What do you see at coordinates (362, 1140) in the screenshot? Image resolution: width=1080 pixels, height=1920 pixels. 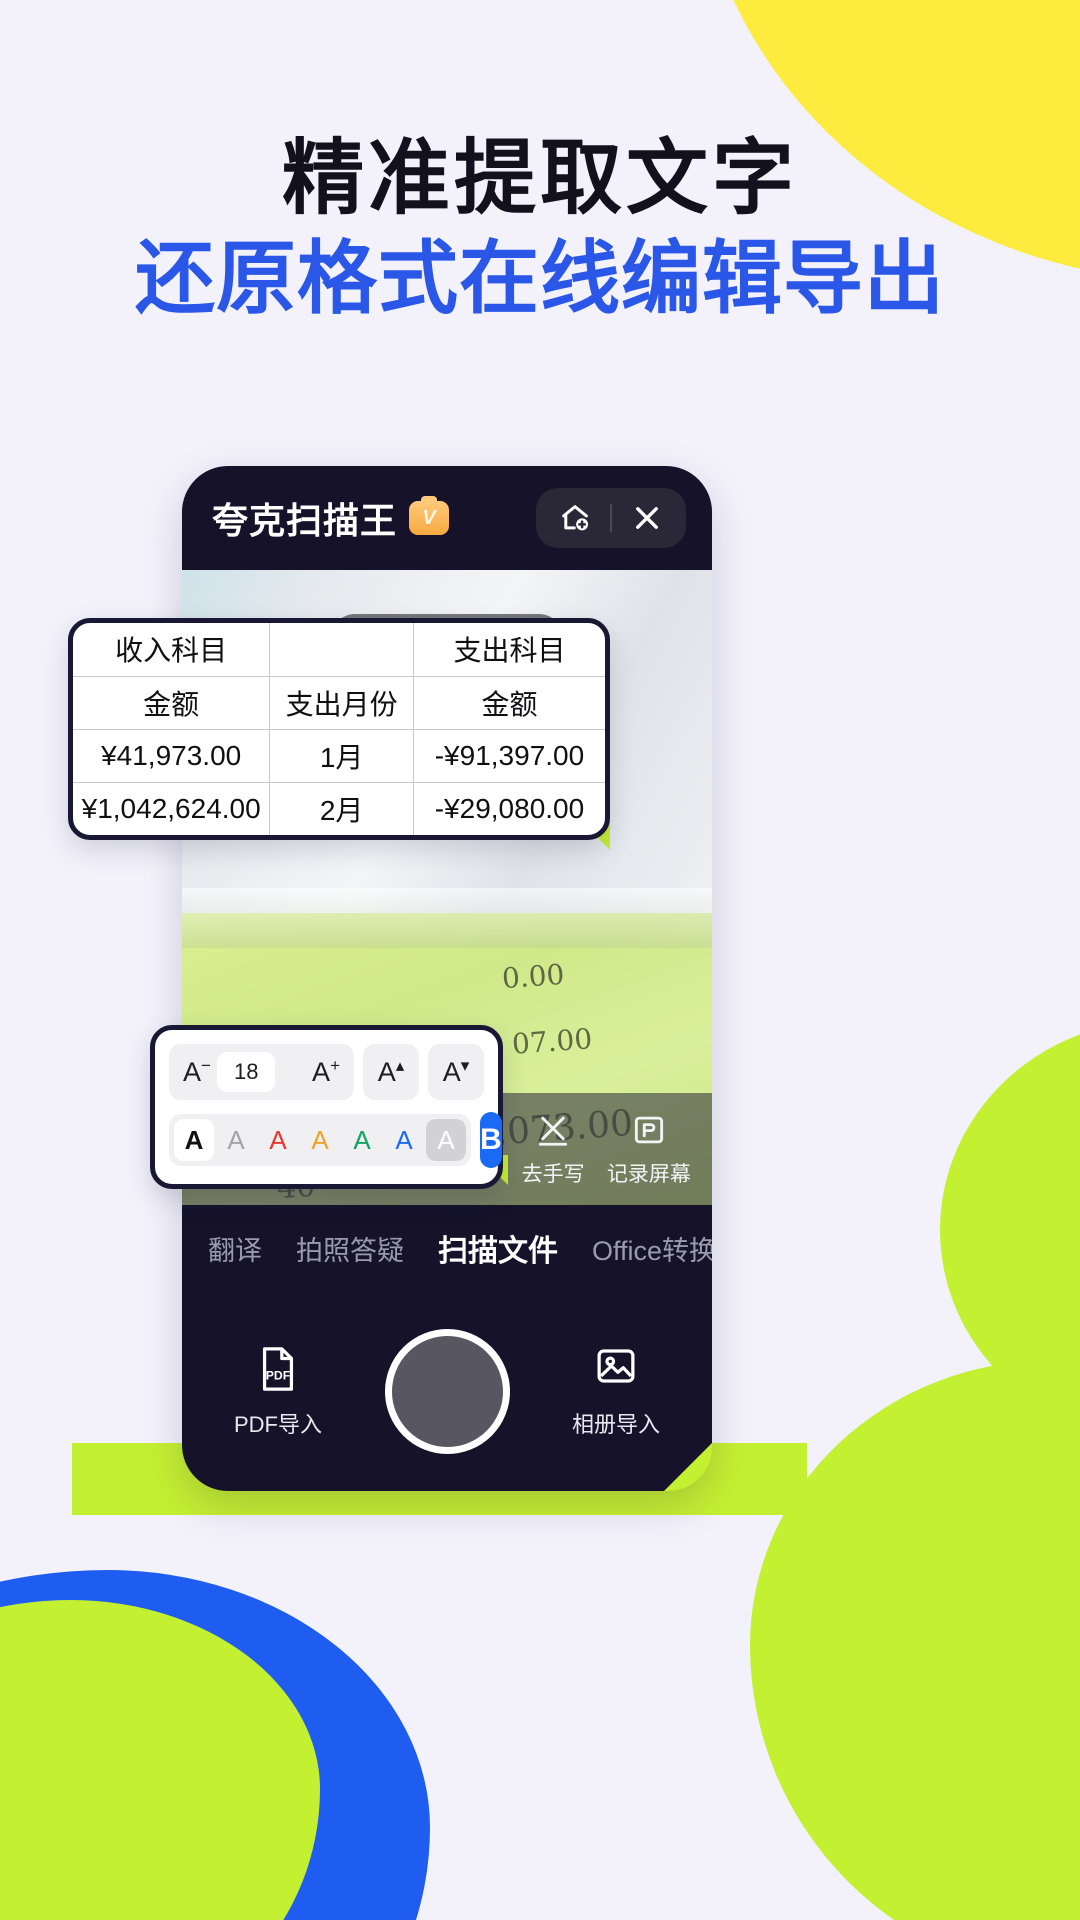 I see `color-swatch-green: A` at bounding box center [362, 1140].